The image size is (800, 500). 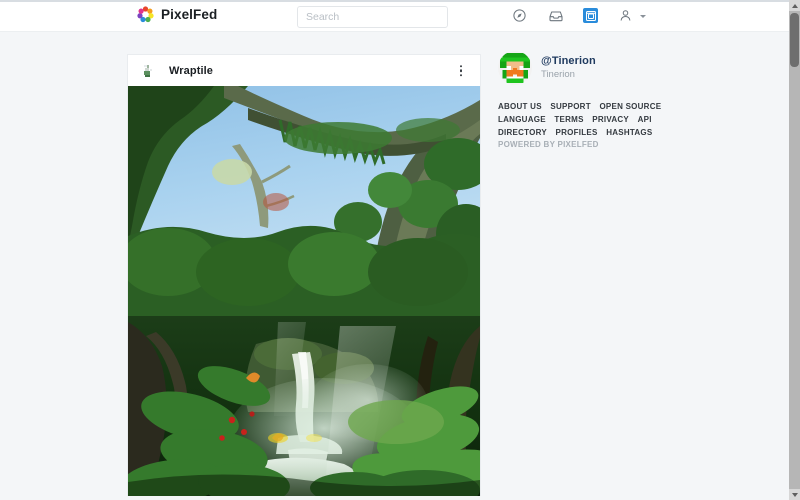 I want to click on footer-row: ABOUT US SUPPORT OPEN SOURCE, so click(x=579, y=106).